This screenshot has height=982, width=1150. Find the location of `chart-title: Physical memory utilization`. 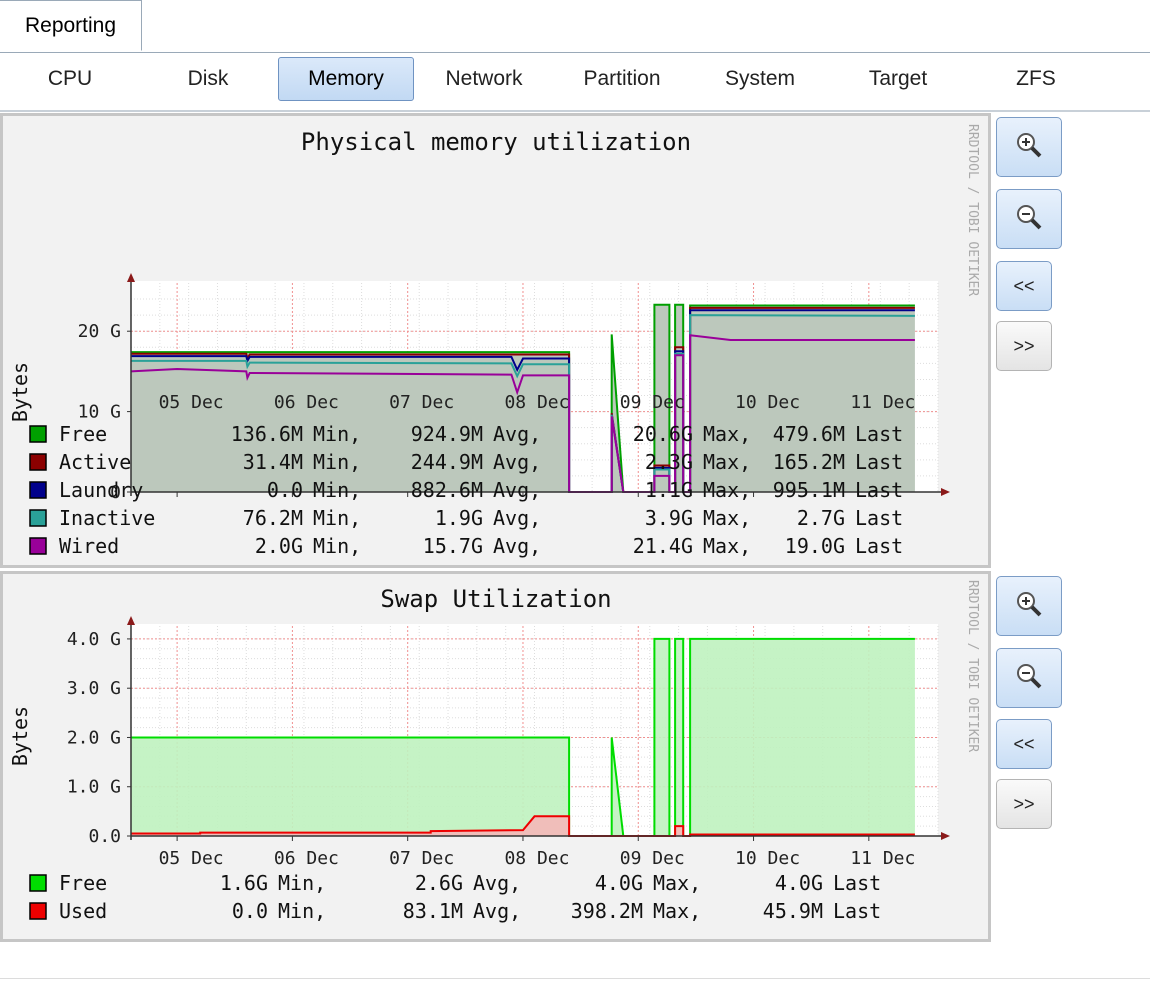

chart-title: Physical memory utilization is located at coordinates (496, 142).